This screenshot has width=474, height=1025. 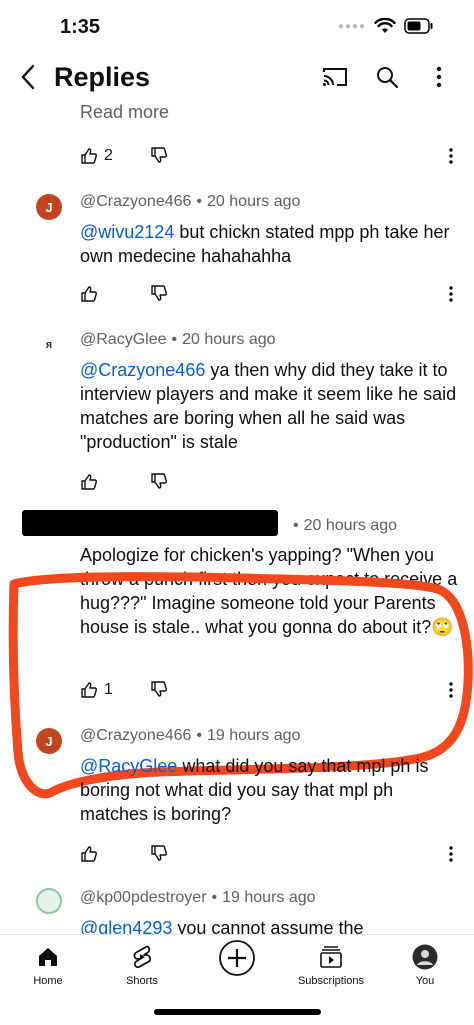 What do you see at coordinates (237, 1012) in the screenshot?
I see `home-indicator` at bounding box center [237, 1012].